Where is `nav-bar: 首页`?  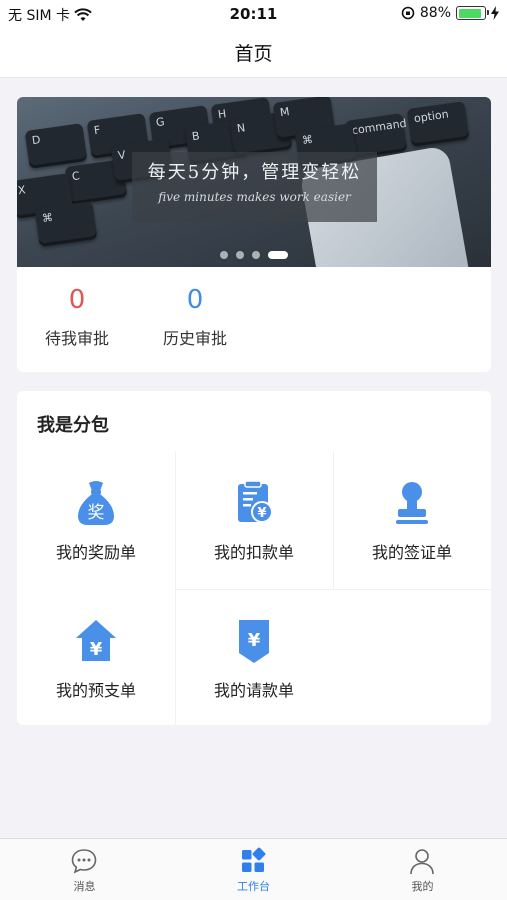
nav-bar: 首页 is located at coordinates (253, 53).